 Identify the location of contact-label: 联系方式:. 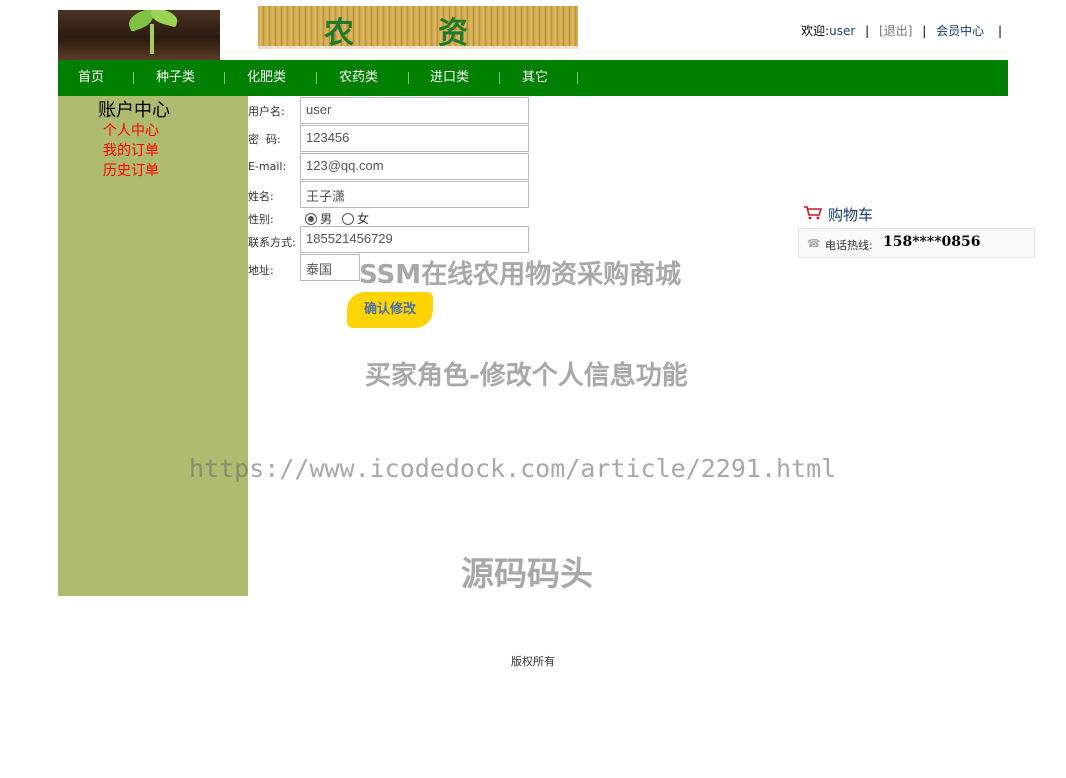
(272, 242).